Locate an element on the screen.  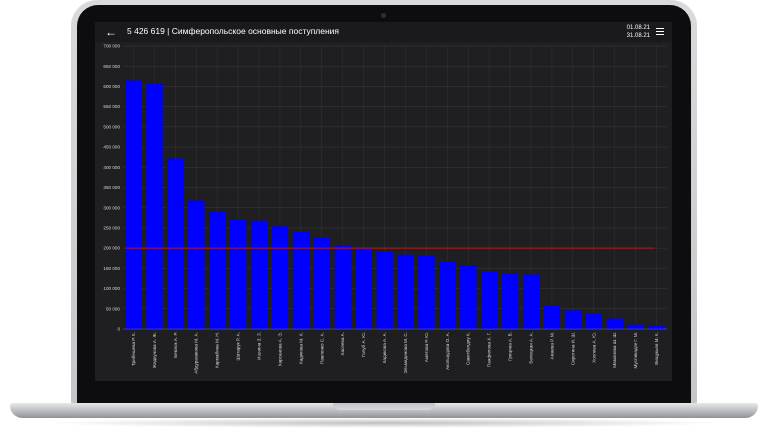
x-tick-label: Вищукьев М. К. is located at coordinates (656, 348).